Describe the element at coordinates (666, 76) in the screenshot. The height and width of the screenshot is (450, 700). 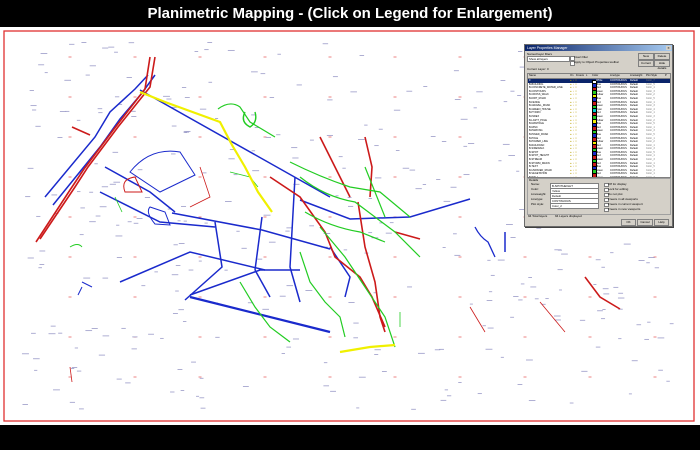
I see `col-plot: P` at that location.